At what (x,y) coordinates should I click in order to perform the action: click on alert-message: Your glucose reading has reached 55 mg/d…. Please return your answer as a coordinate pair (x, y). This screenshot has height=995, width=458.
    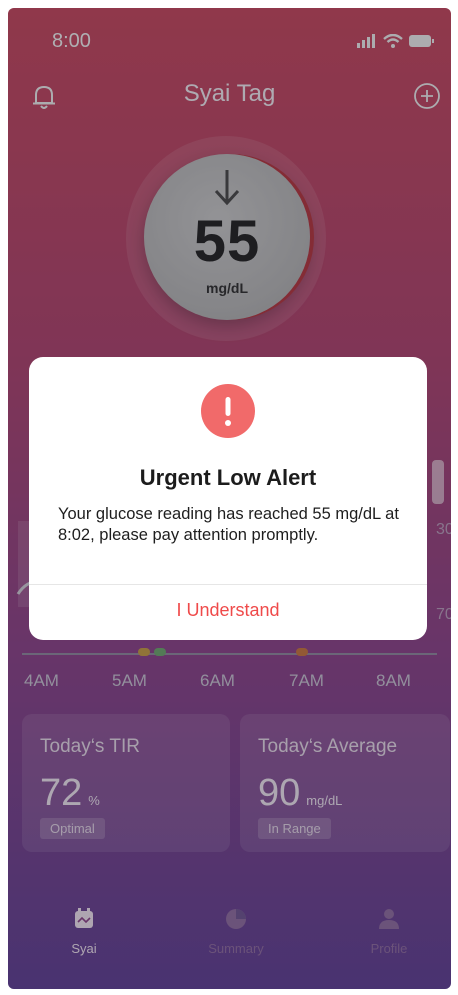
    Looking at the image, I should click on (228, 524).